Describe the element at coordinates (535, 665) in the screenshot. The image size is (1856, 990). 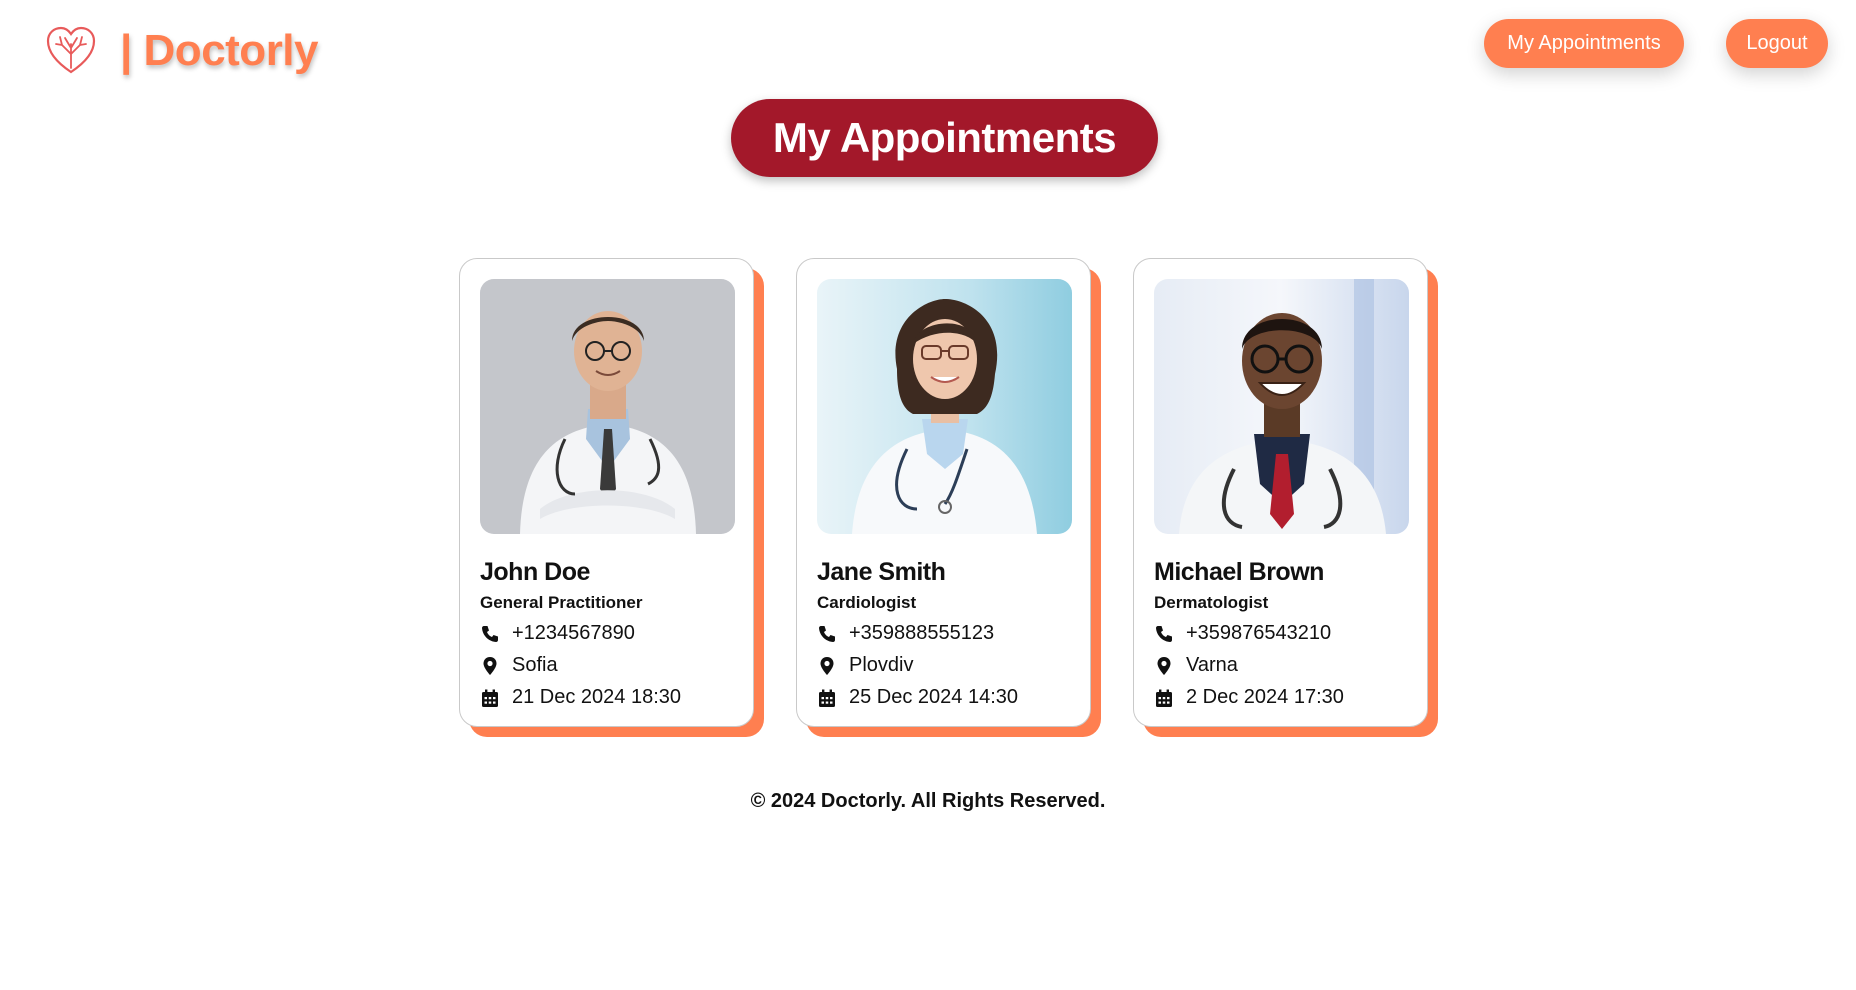
I see `doctor-city: Sofia` at that location.